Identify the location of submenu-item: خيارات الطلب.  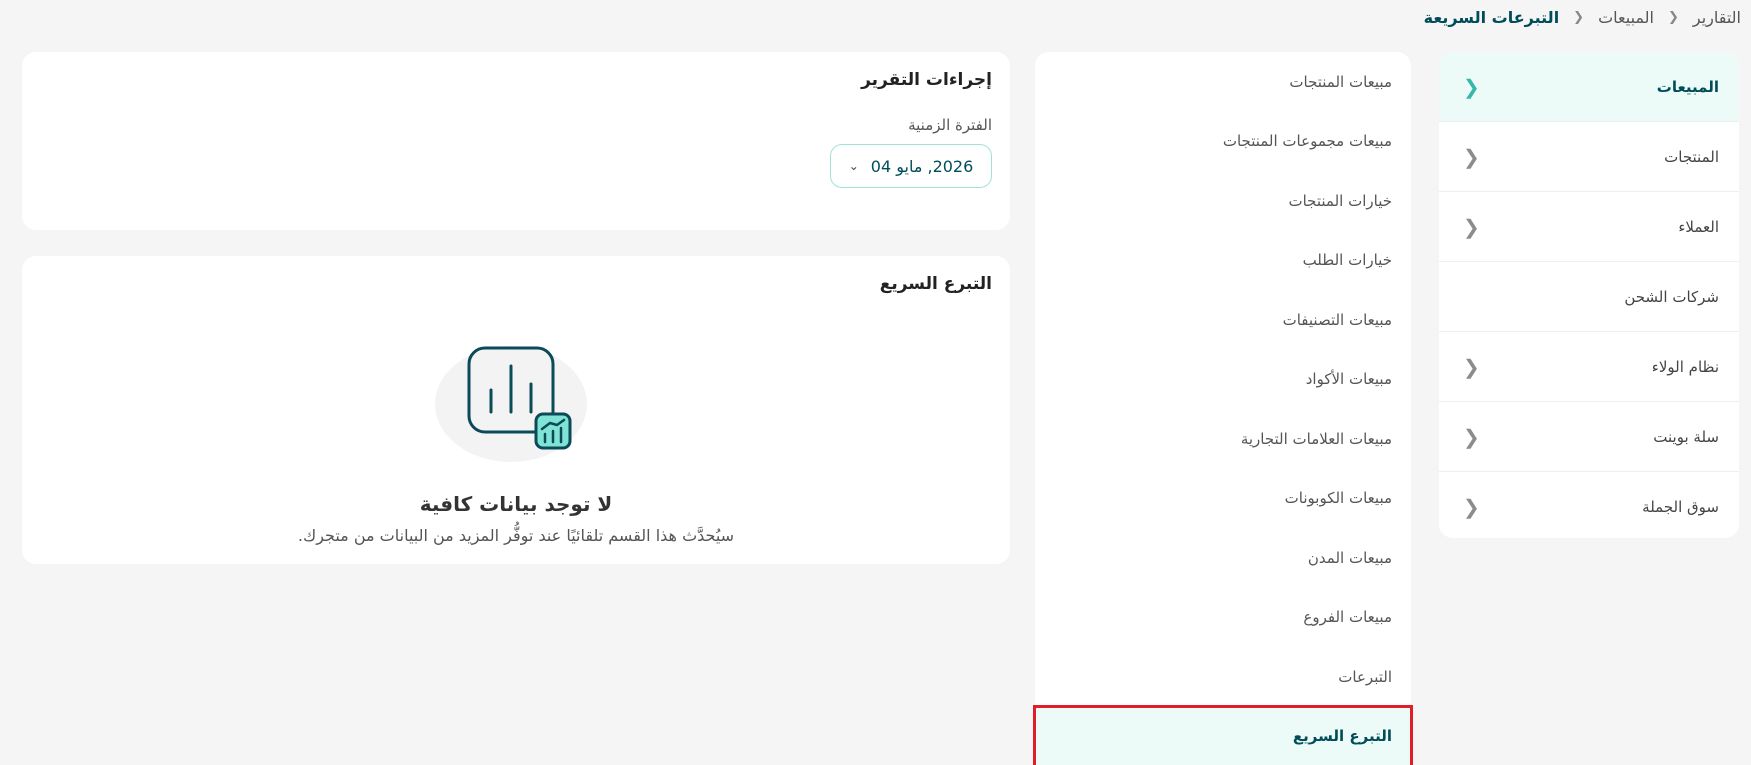
(1223, 261).